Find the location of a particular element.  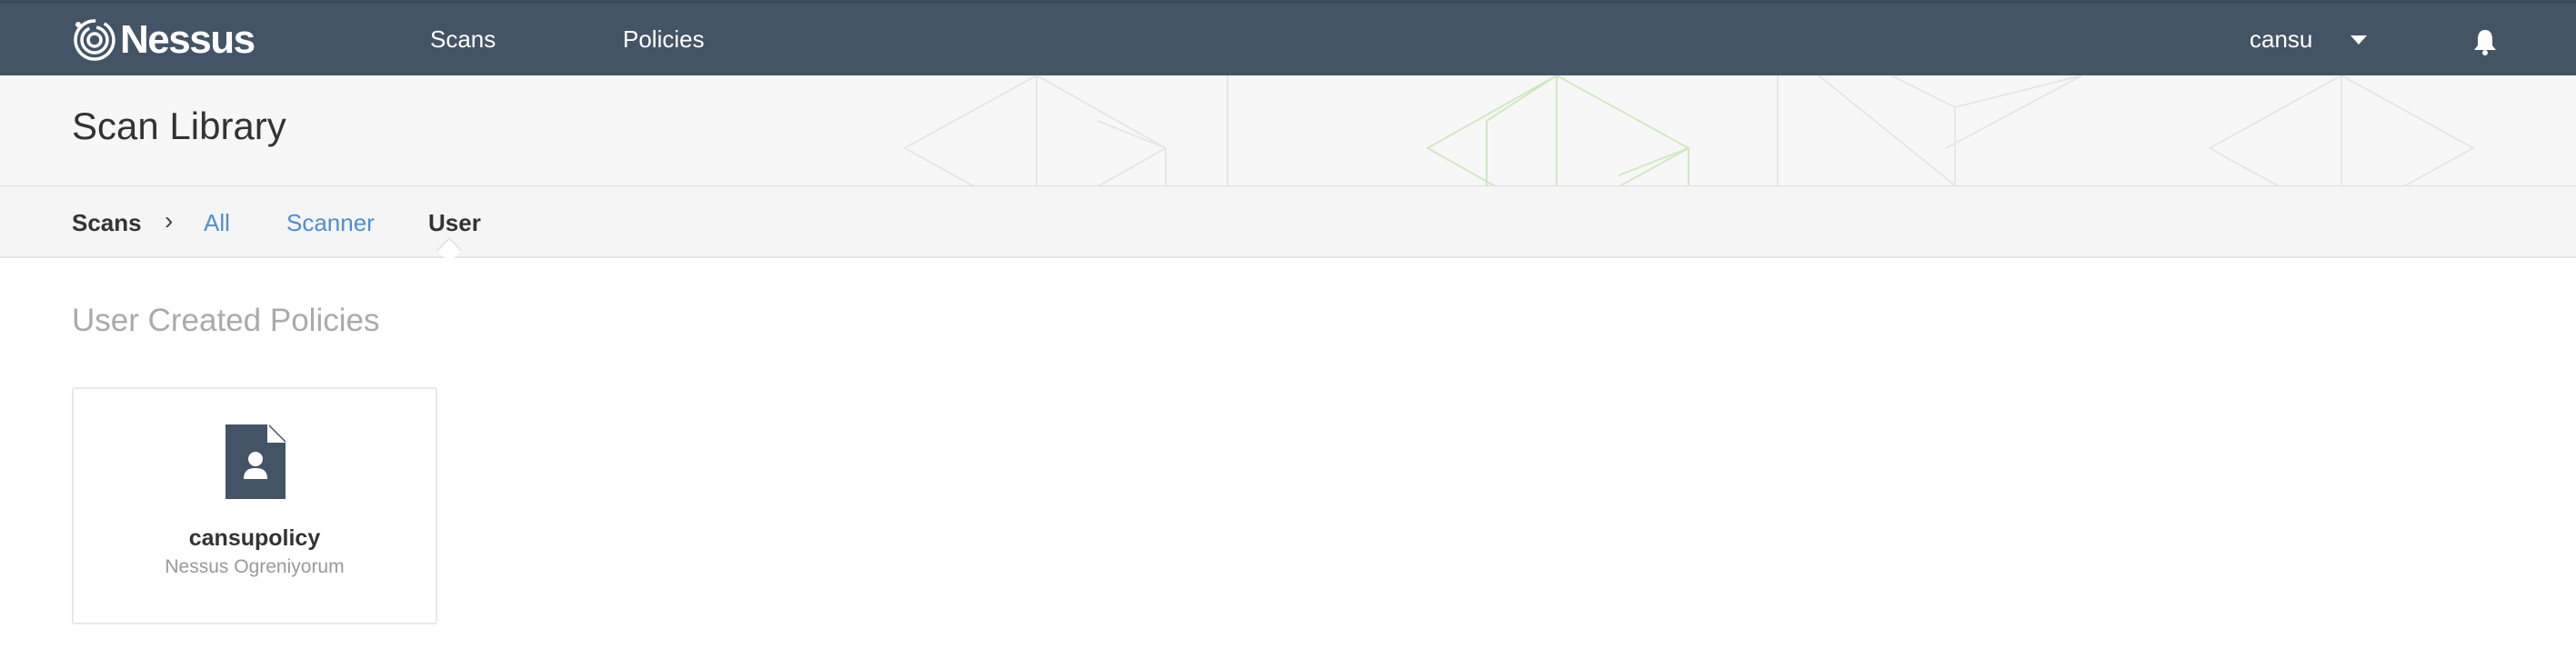

user-document-icon is located at coordinates (256, 462).